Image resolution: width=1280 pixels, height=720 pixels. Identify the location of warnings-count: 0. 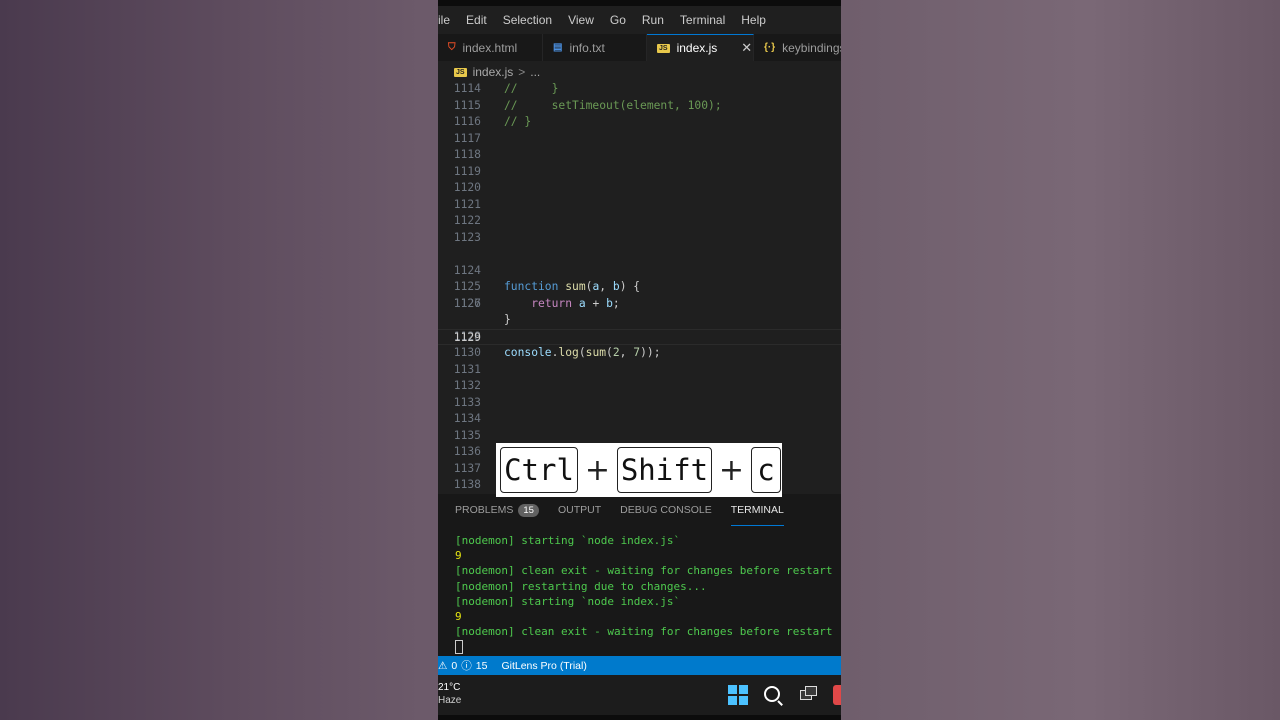
(454, 666).